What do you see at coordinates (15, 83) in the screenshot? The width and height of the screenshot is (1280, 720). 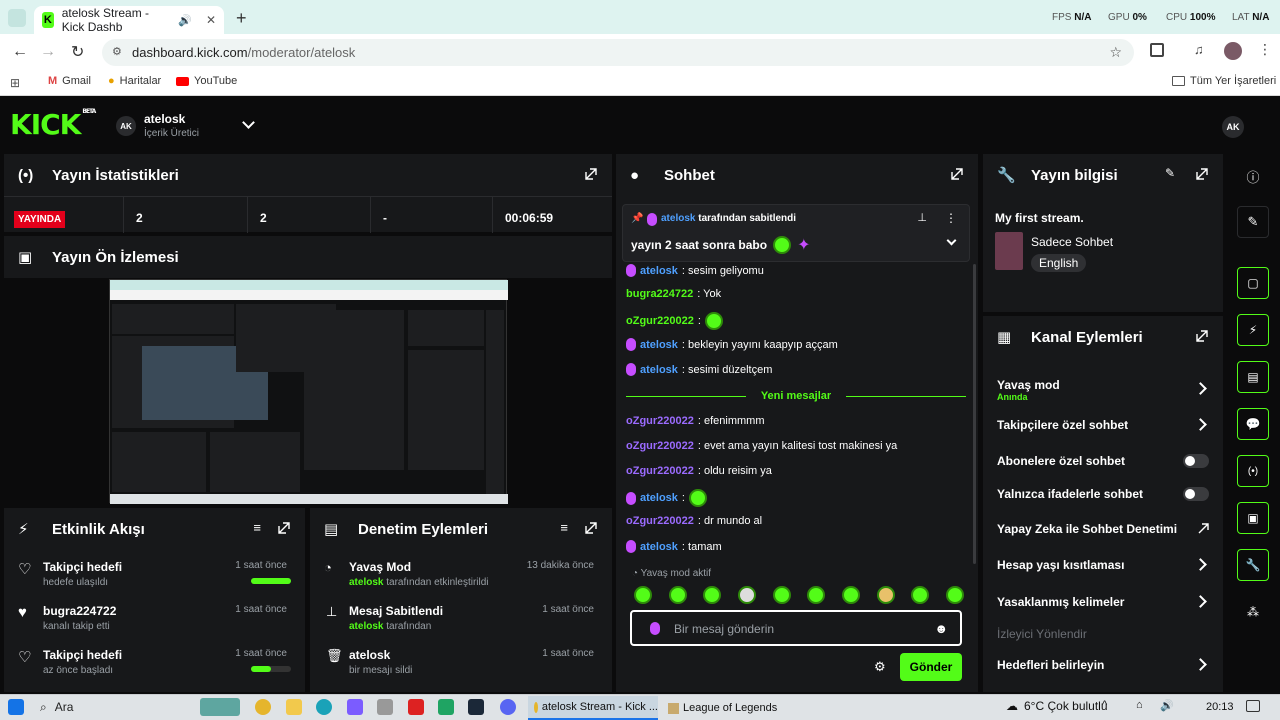 I see `apps-icon: ⊞` at bounding box center [15, 83].